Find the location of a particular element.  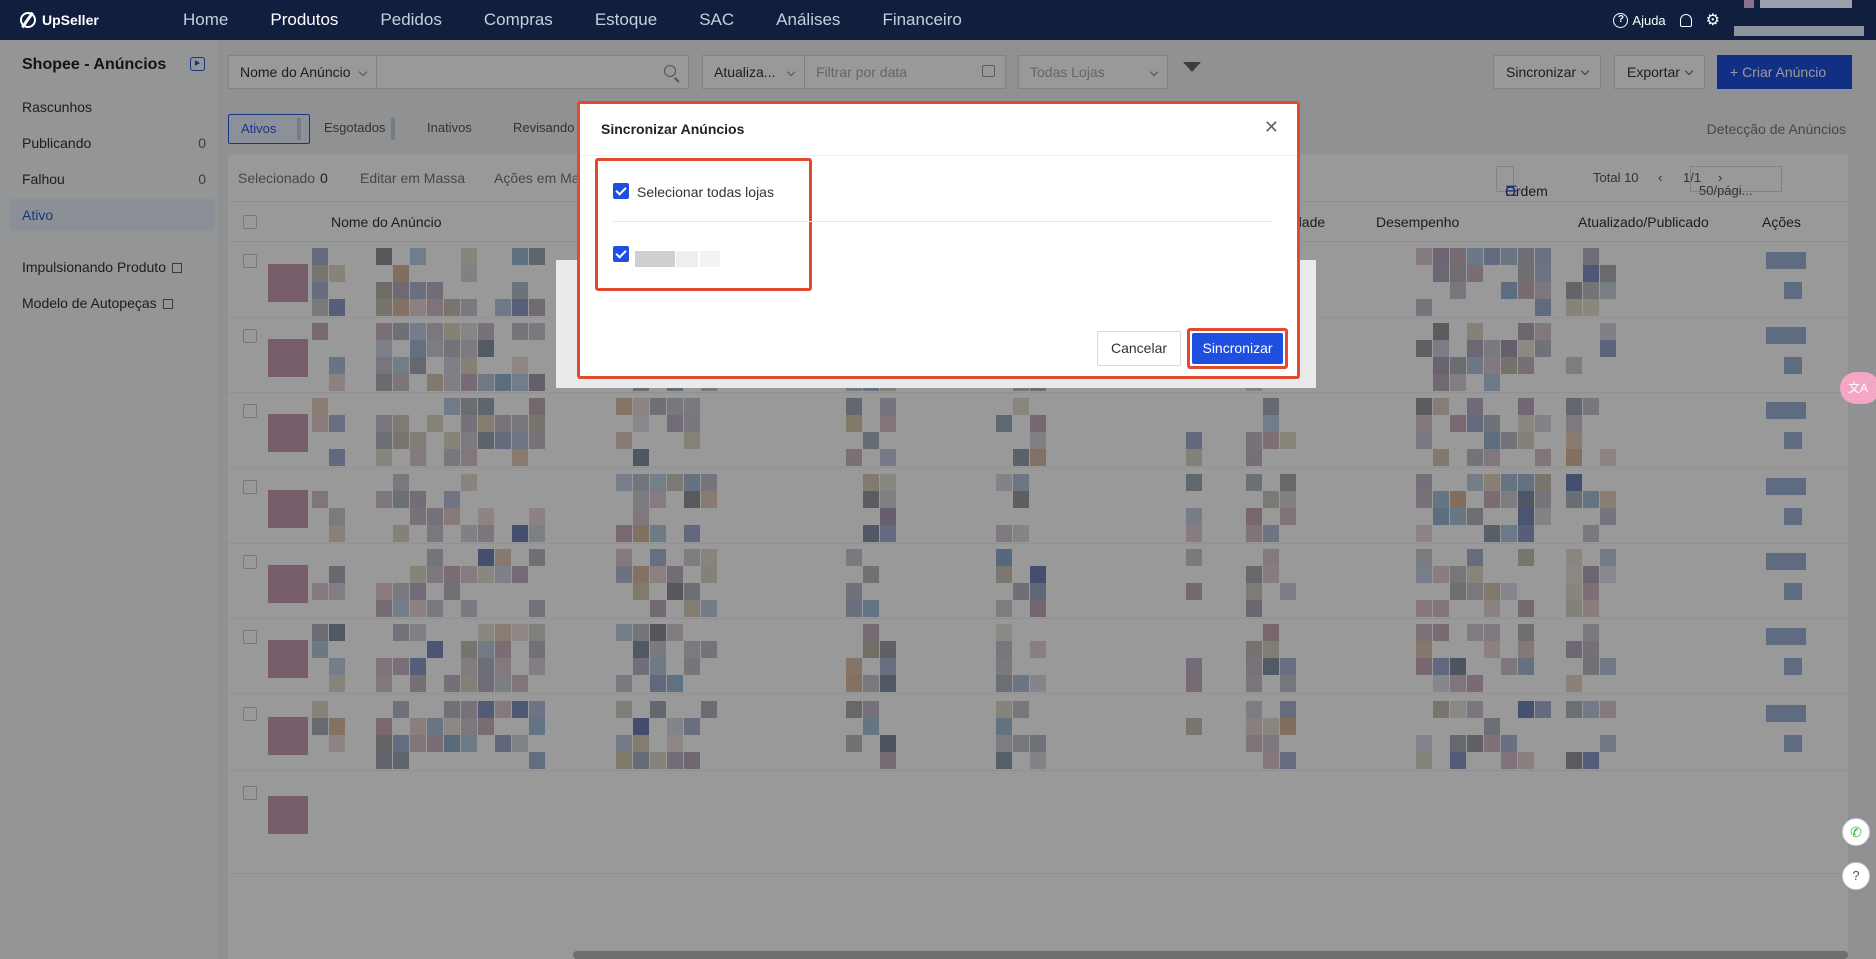

help-link: ? Ajuda is located at coordinates (1639, 20).